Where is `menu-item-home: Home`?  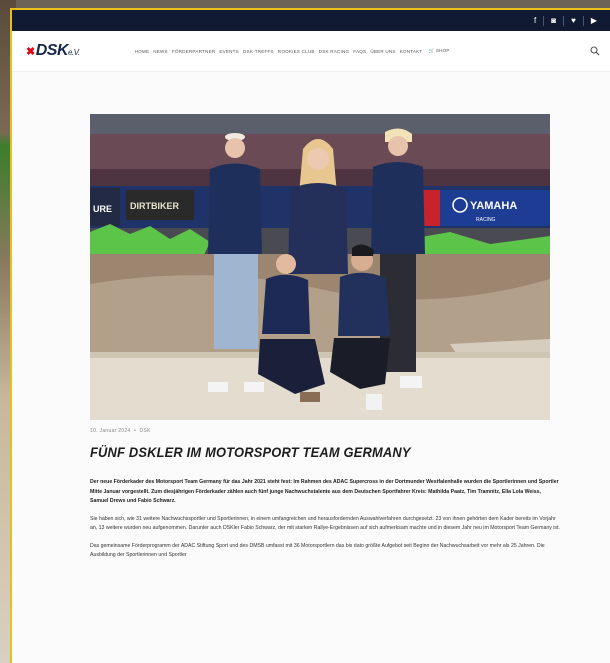
menu-item-home: Home is located at coordinates (142, 51).